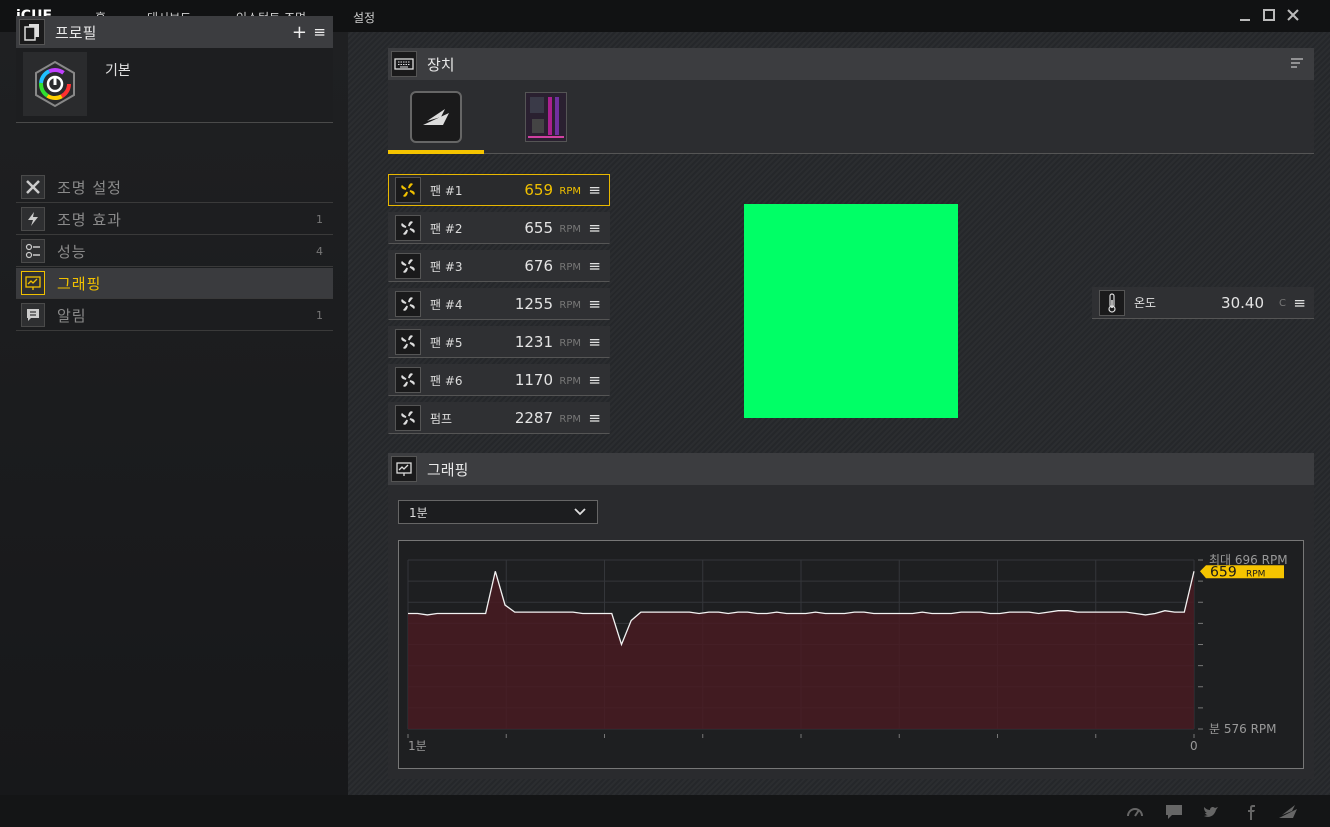  I want to click on menu-notifications: 알림 1, so click(174, 315).